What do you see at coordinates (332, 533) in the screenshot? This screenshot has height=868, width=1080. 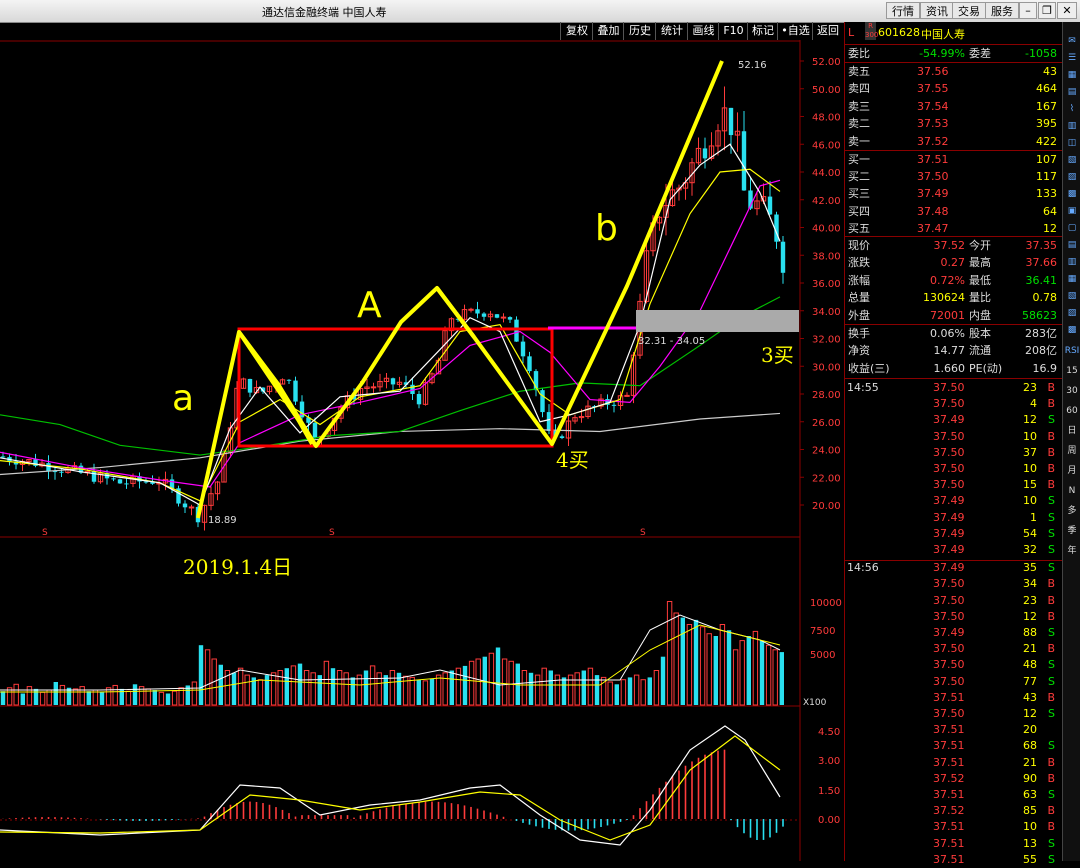 I see `signal-marker: S` at bounding box center [332, 533].